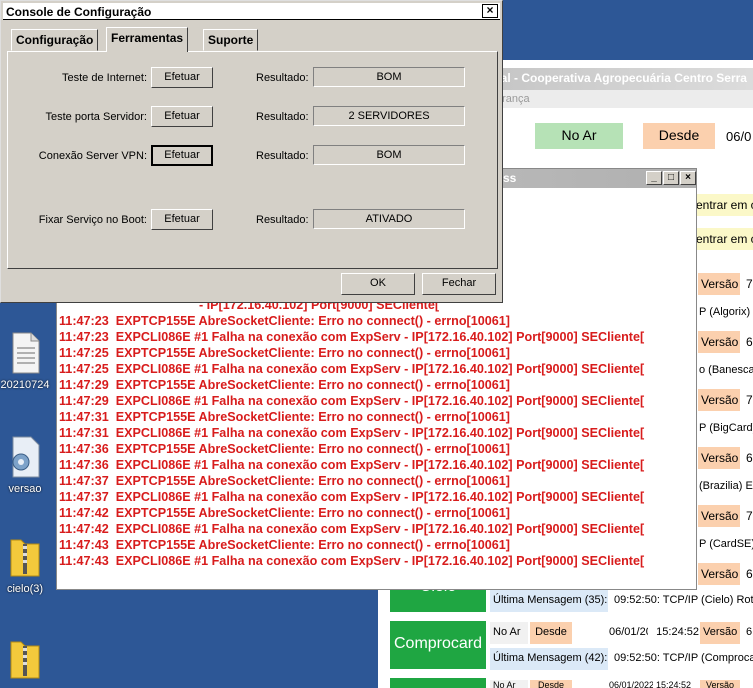 Image resolution: width=753 pixels, height=688 pixels. Describe the element at coordinates (25, 489) in the screenshot. I see `desktop-icon-label: versao` at that location.